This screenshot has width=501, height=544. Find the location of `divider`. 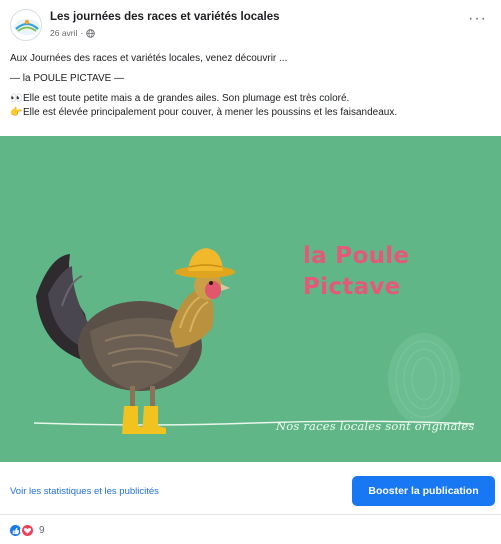

divider is located at coordinates (250, 514).